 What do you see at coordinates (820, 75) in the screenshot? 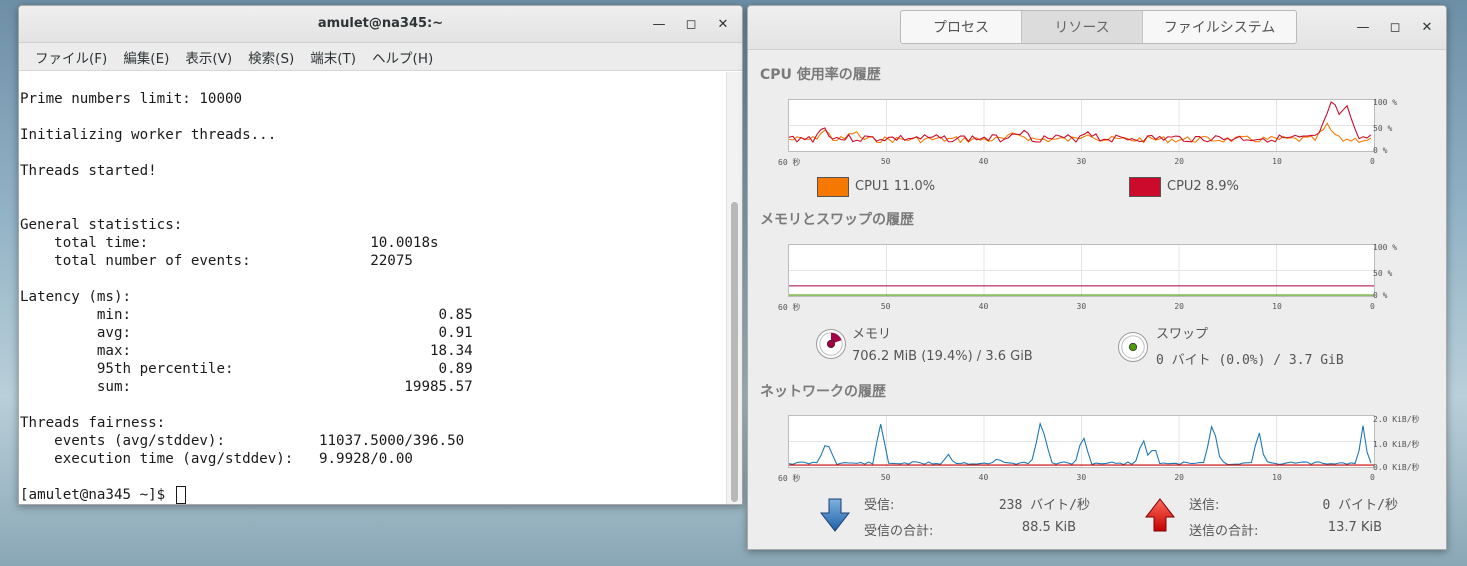
I see `cpu-history-title: CPU 使用率の履歴` at bounding box center [820, 75].